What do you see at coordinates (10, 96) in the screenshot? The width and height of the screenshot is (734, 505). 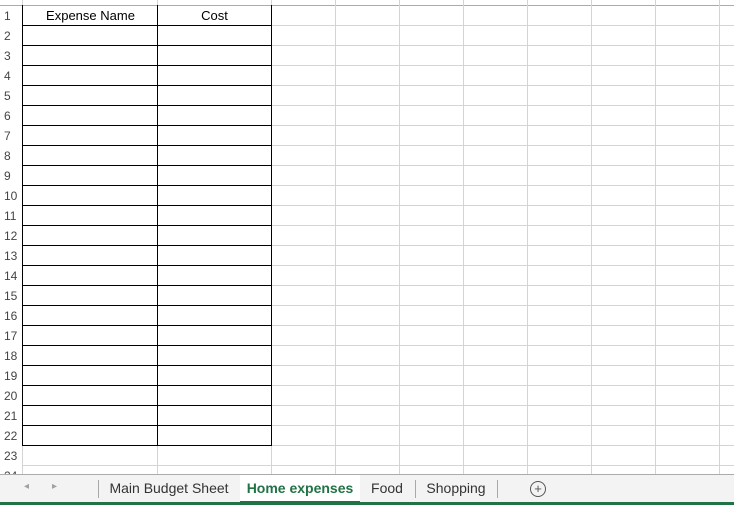 I see `row-number: 5` at bounding box center [10, 96].